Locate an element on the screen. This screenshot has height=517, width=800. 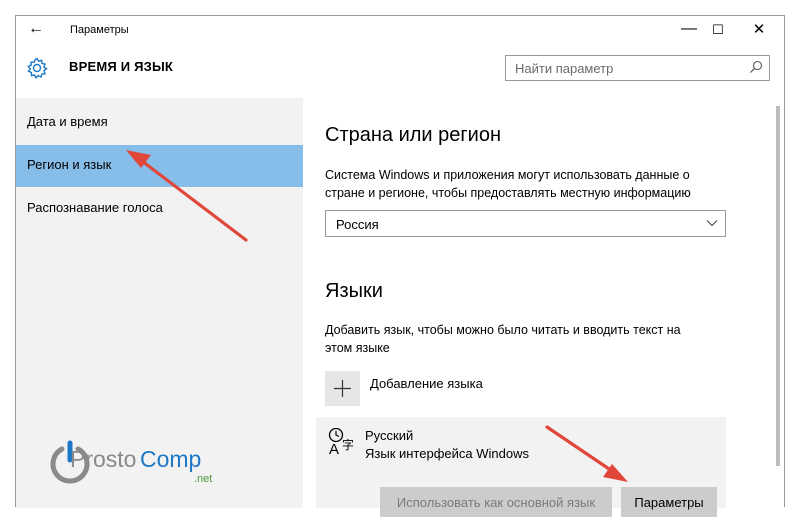
logo-text-prosto: Prosto is located at coordinates (103, 459).